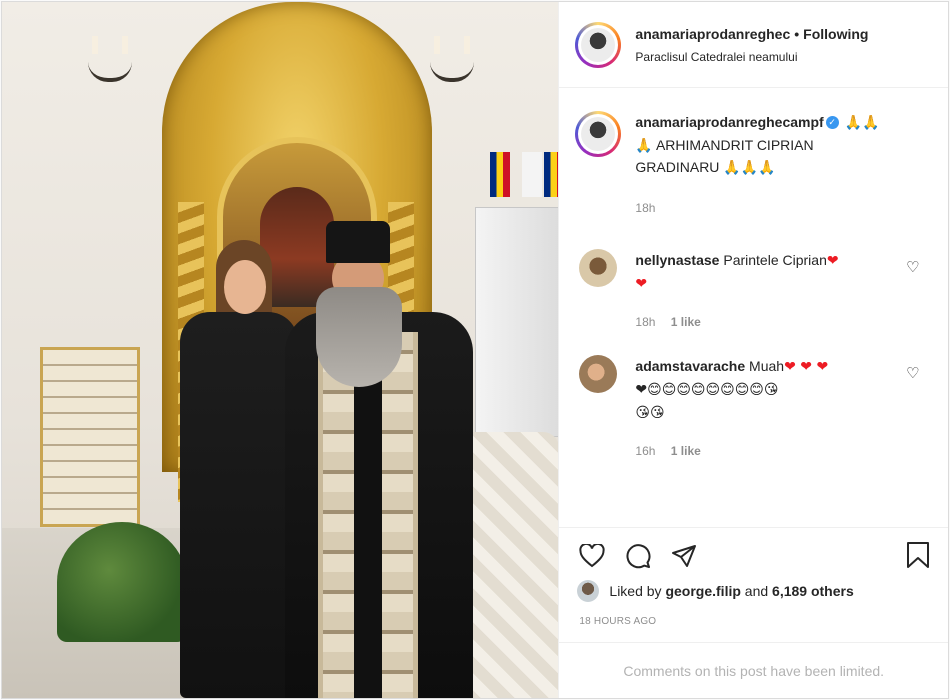 This screenshot has width=950, height=700. What do you see at coordinates (756, 591) in the screenshot?
I see `likes-conjunction: and` at bounding box center [756, 591].